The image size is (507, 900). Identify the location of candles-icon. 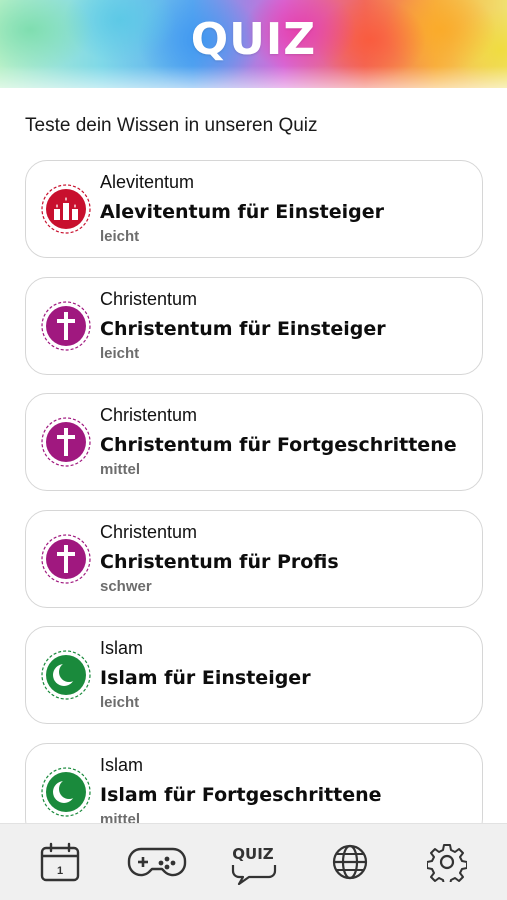
(66, 209).